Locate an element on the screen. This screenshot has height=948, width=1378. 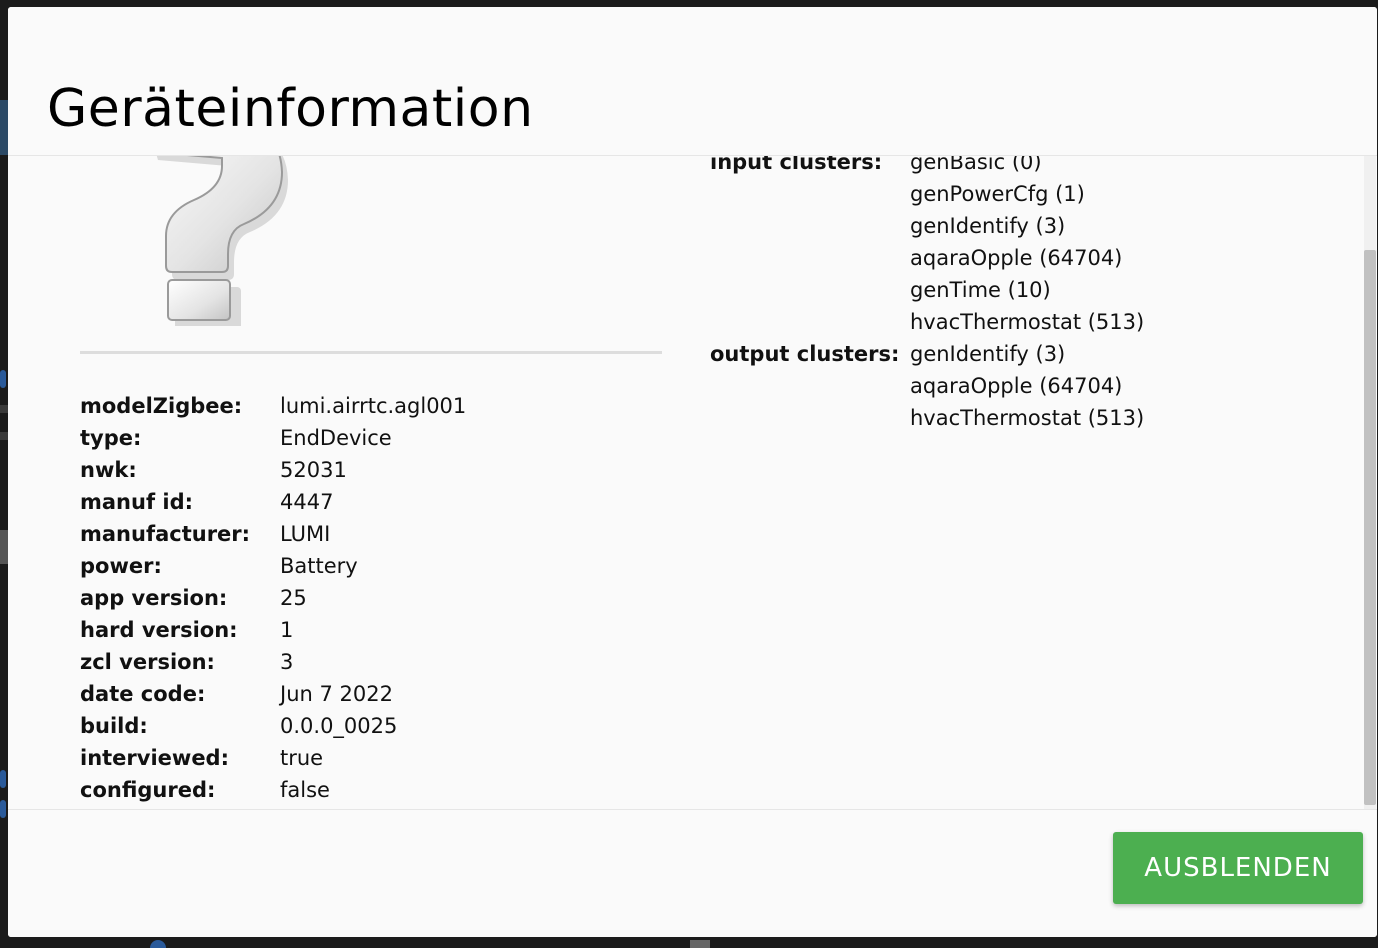
info-label: manuf id: is located at coordinates (137, 502).